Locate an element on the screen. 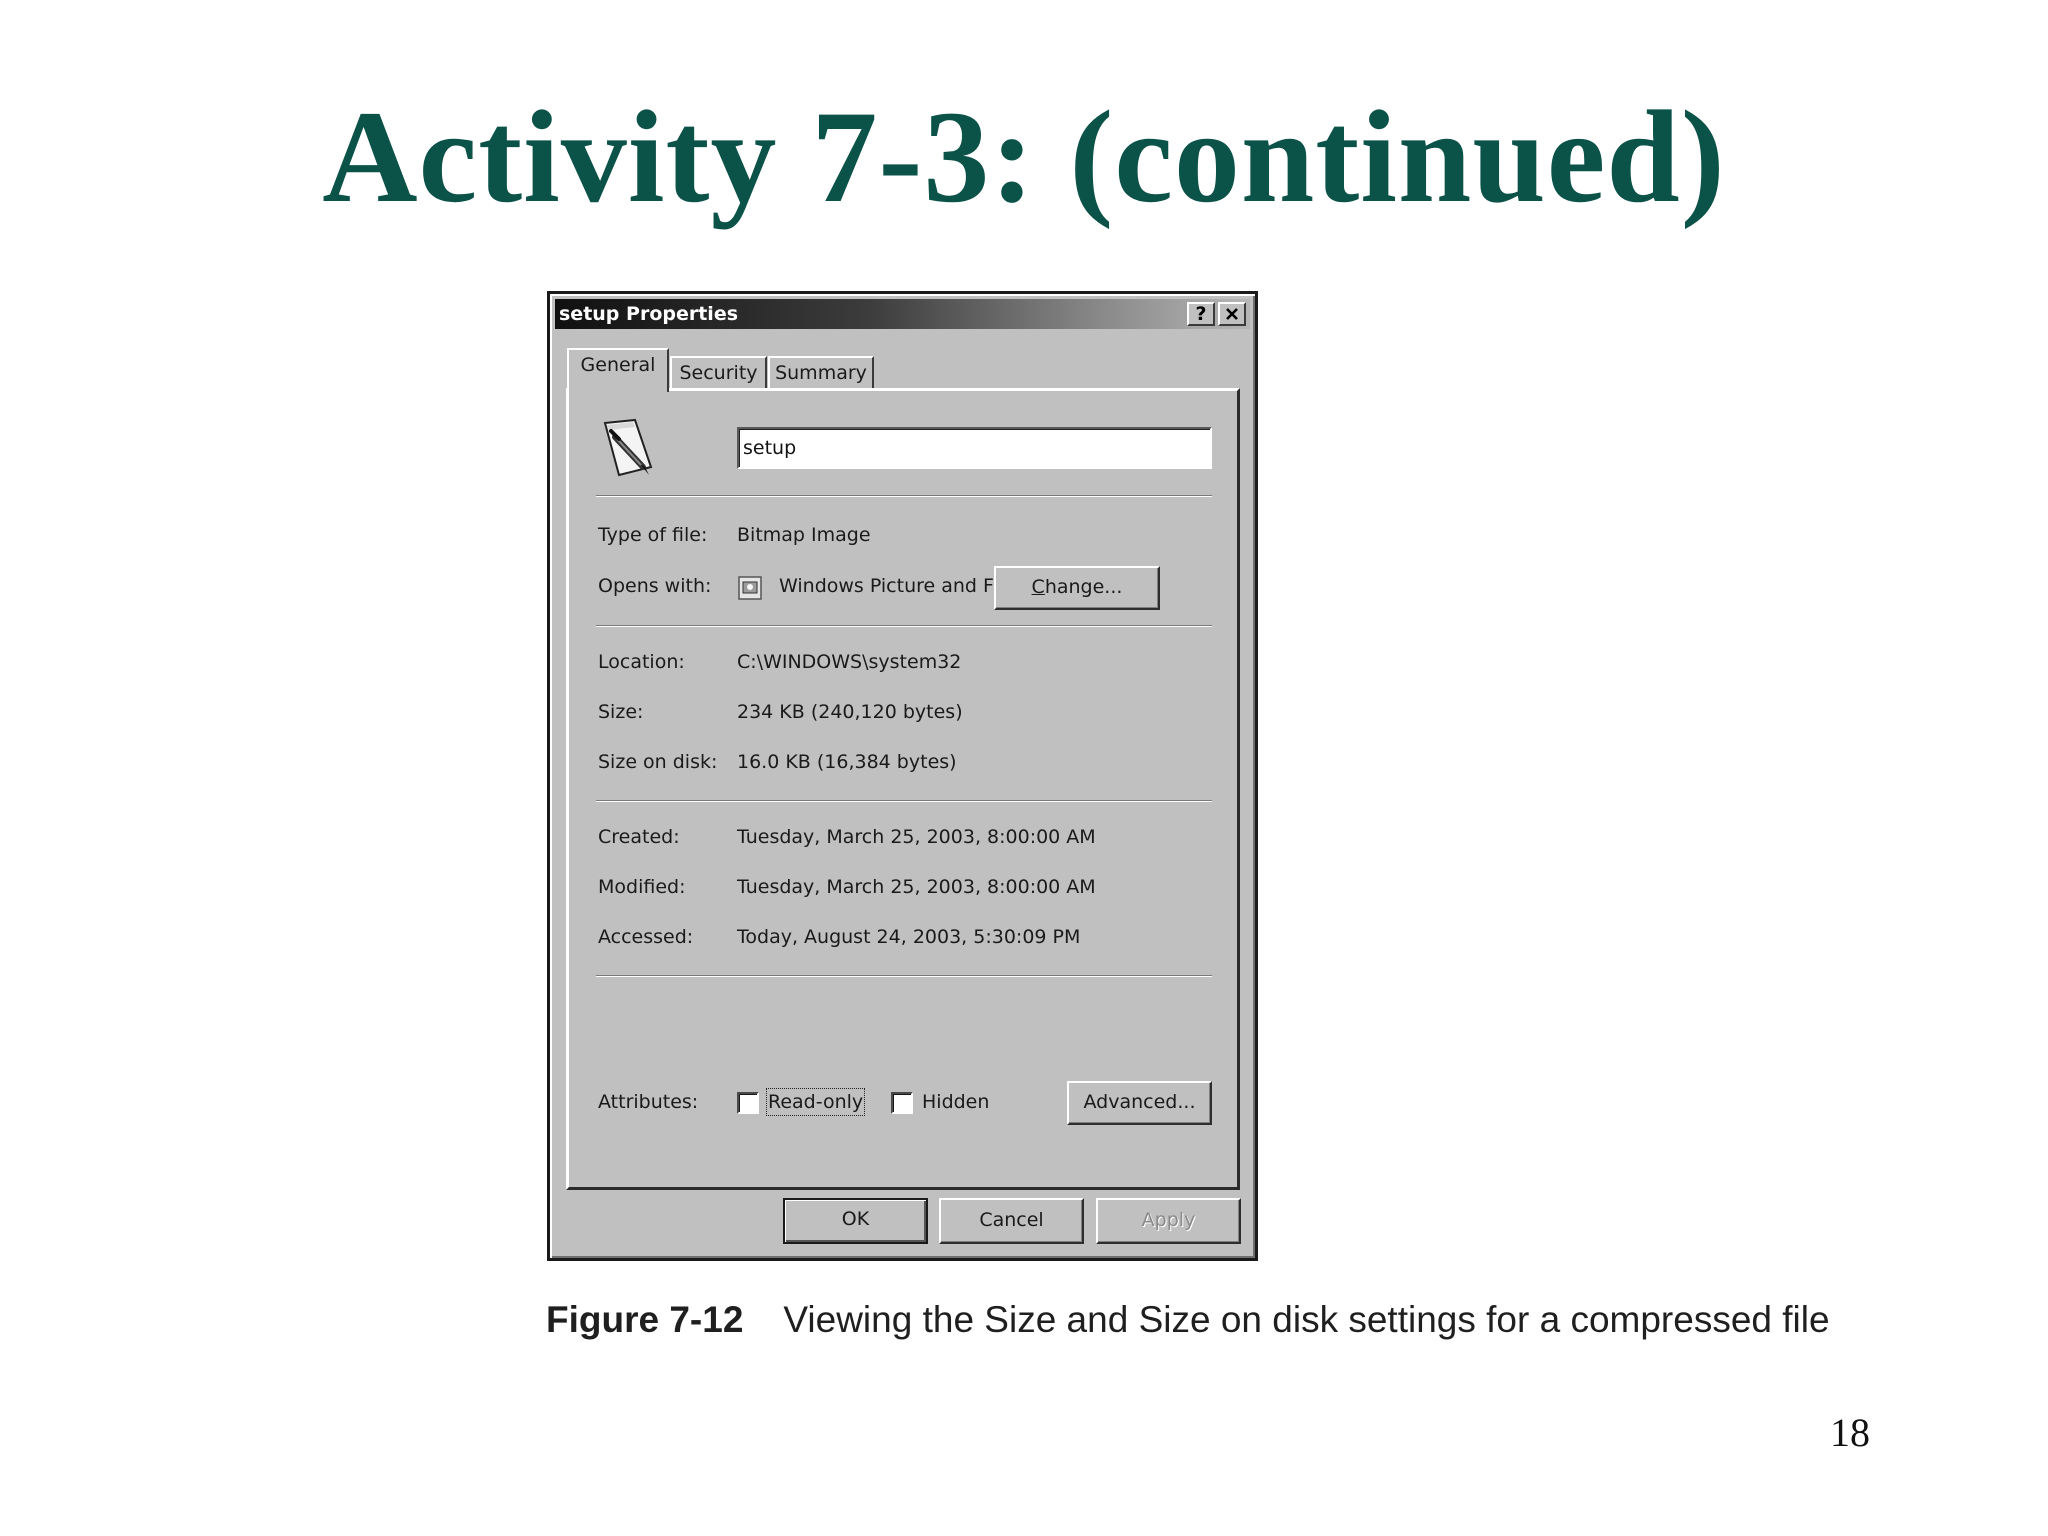  created-label: Created: is located at coordinates (639, 837).